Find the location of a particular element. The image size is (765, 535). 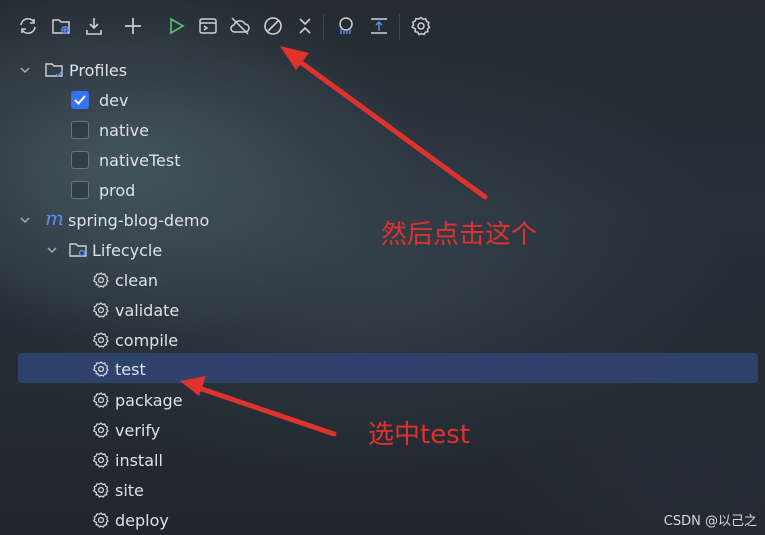

arrow-to-skip-tests is located at coordinates (388, 126).